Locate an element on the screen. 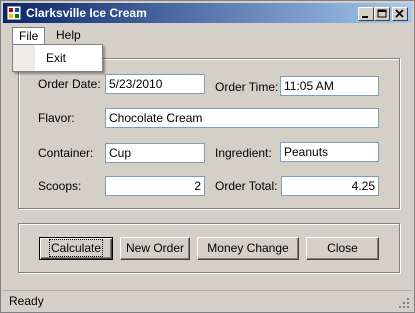 This screenshot has width=415, height=313. window-title: Clarksville Ice Cream is located at coordinates (86, 13).